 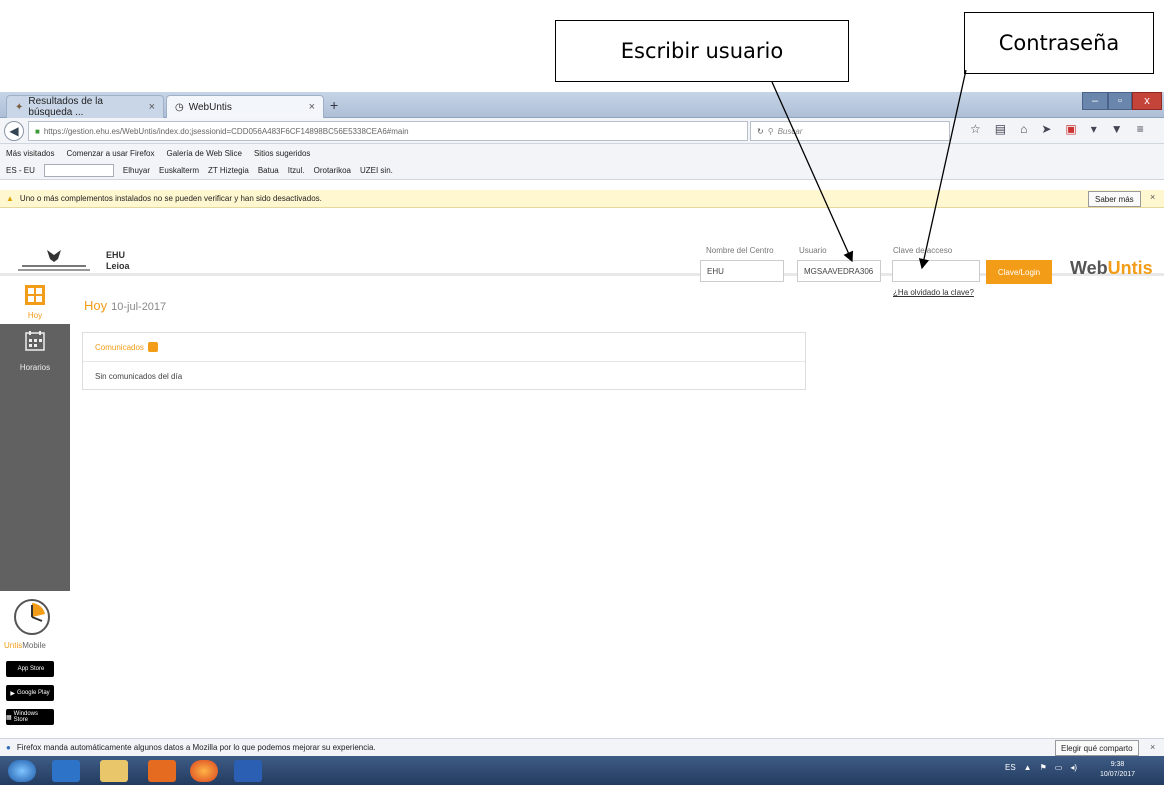 I want to click on clock-icon, so click(x=32, y=617).